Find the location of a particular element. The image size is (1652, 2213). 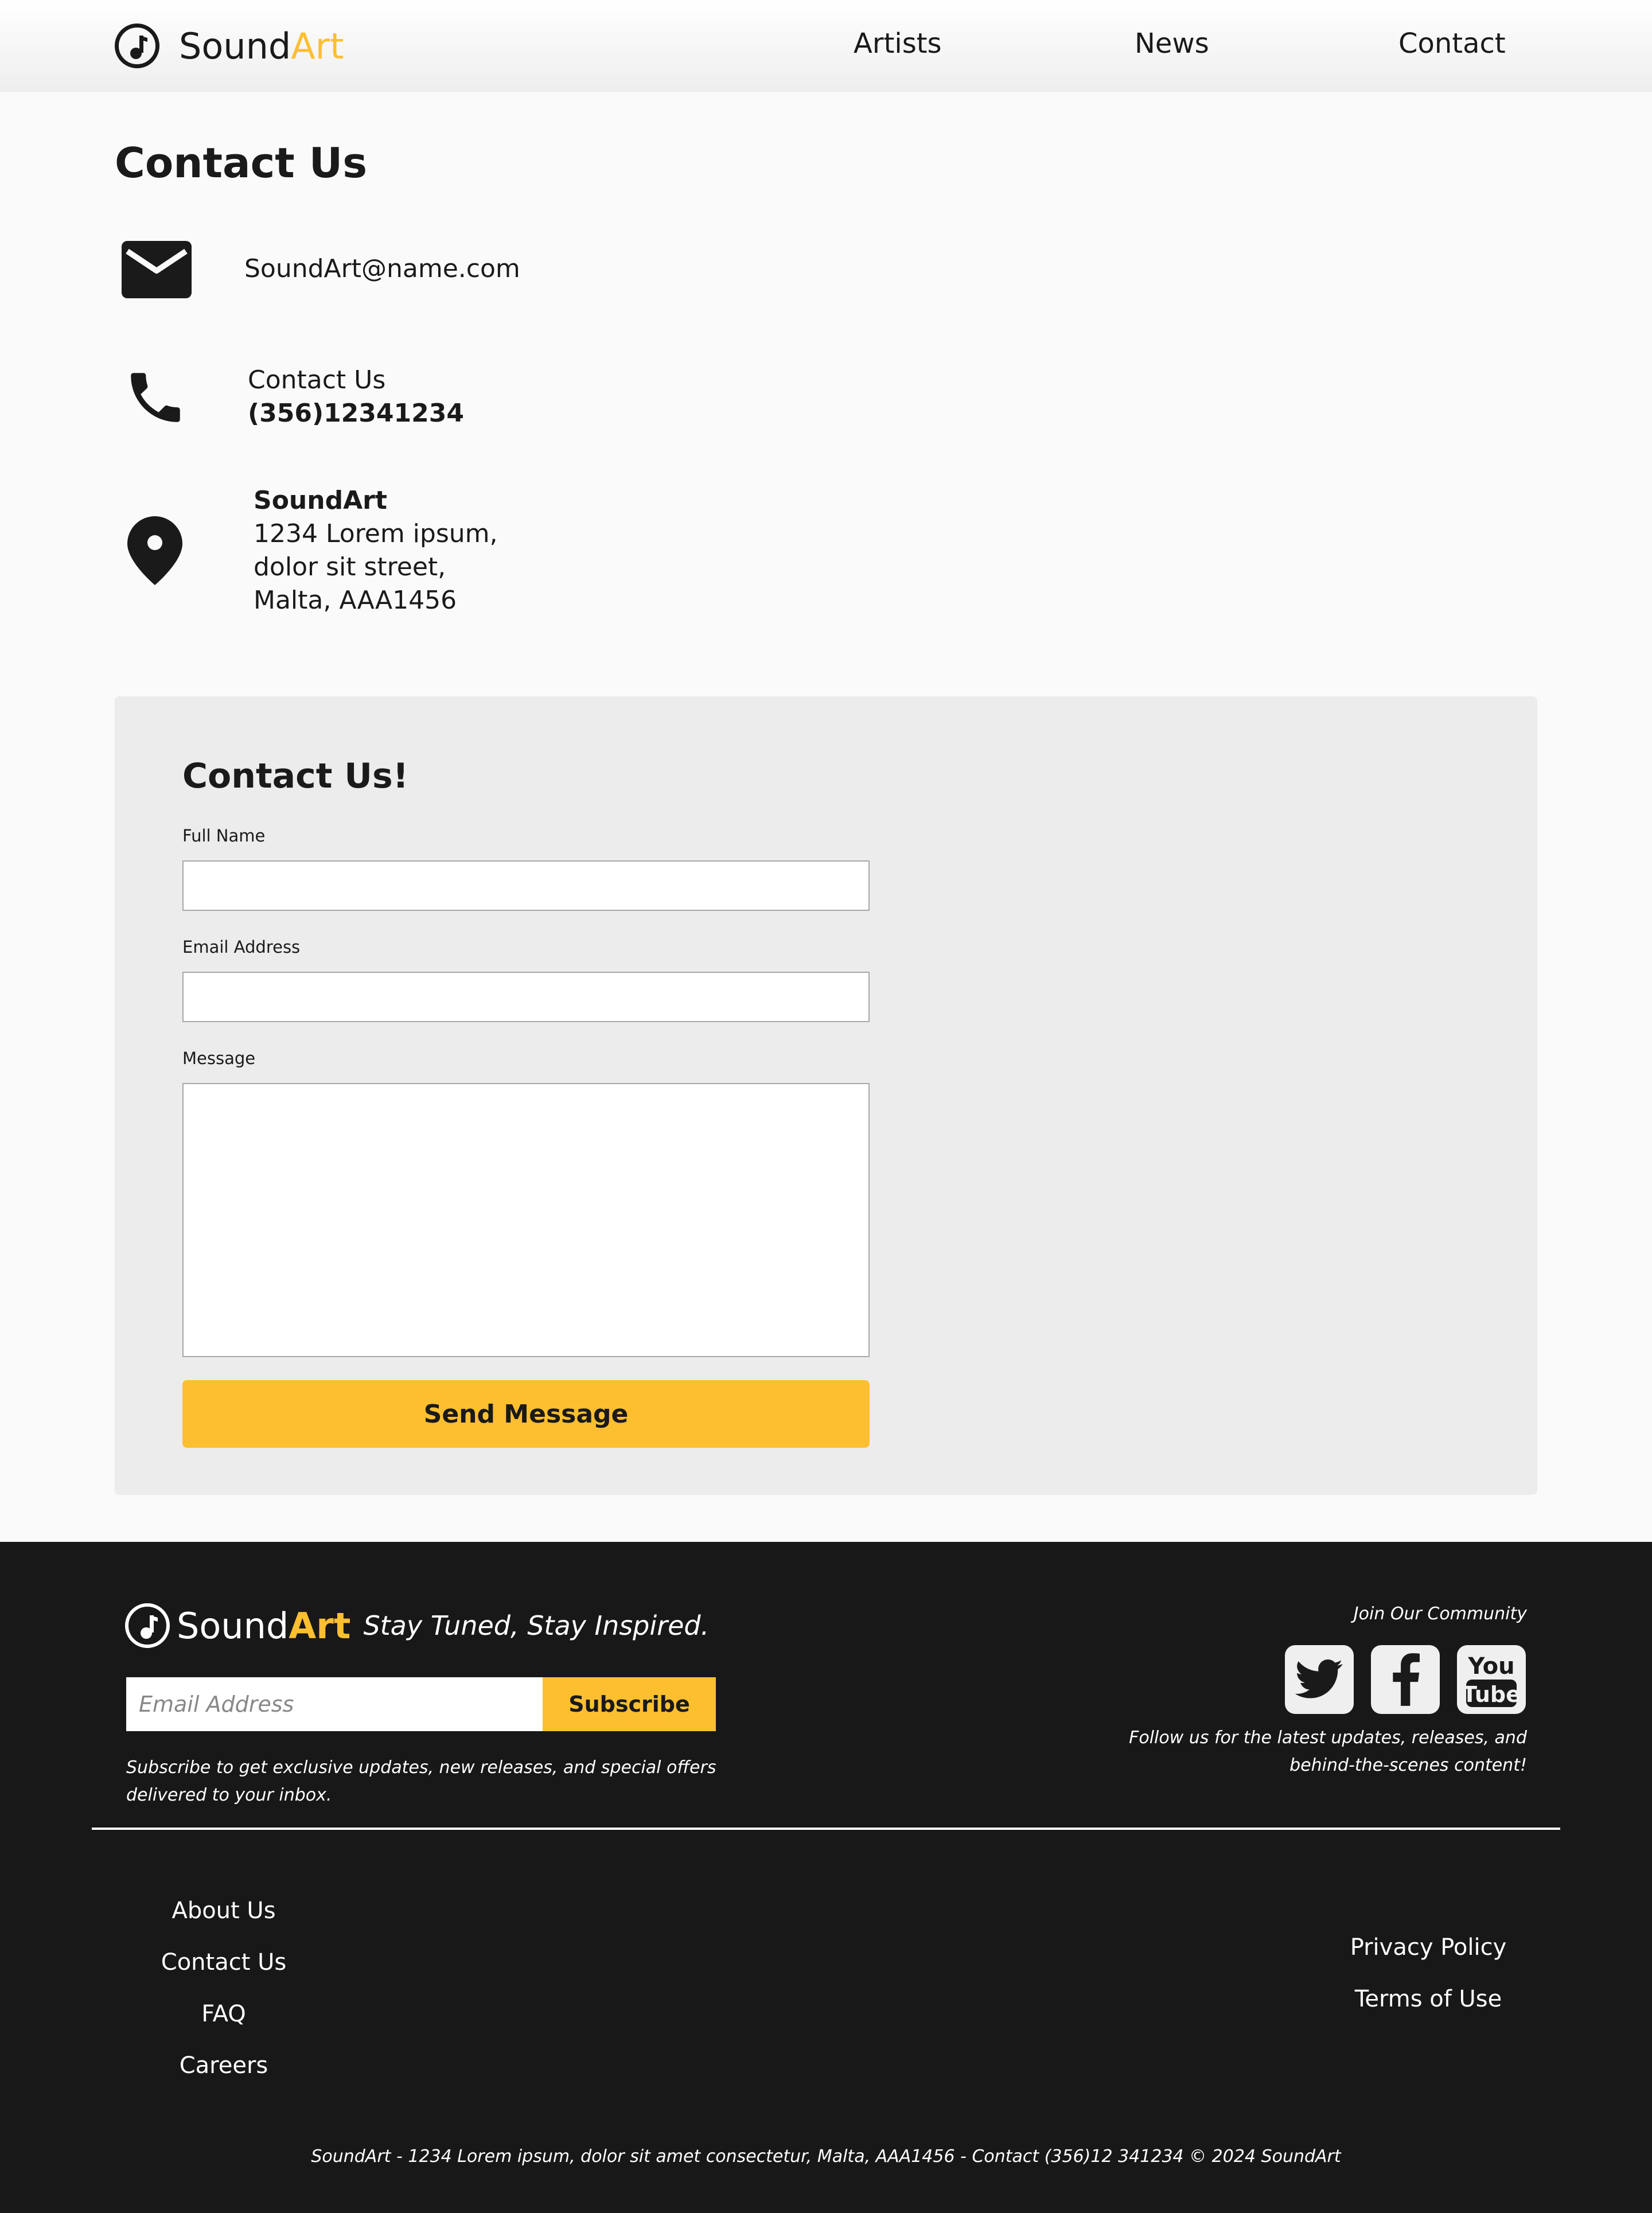

full-name-input is located at coordinates (526, 885).